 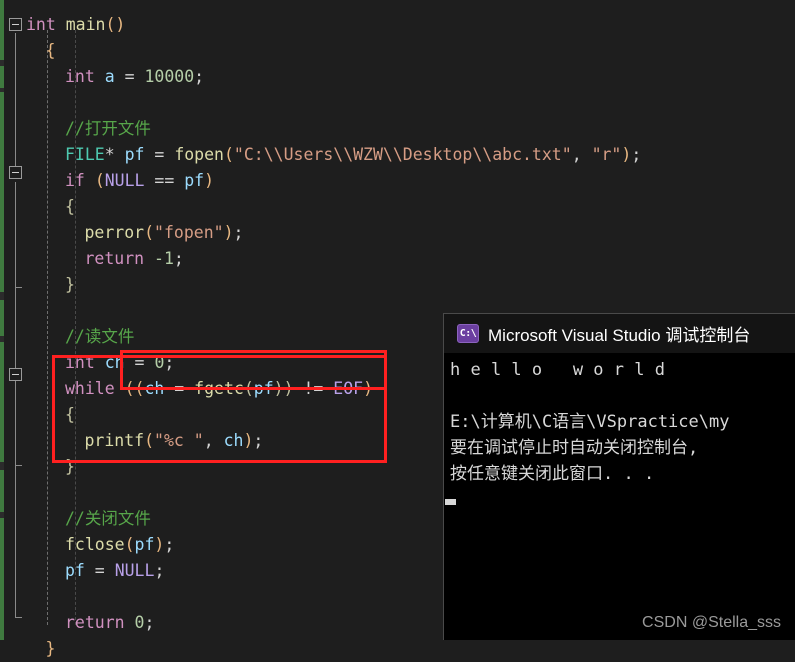 I want to click on console-title-text: Microsoft Visual Studio 调试控制台, so click(x=619, y=335).